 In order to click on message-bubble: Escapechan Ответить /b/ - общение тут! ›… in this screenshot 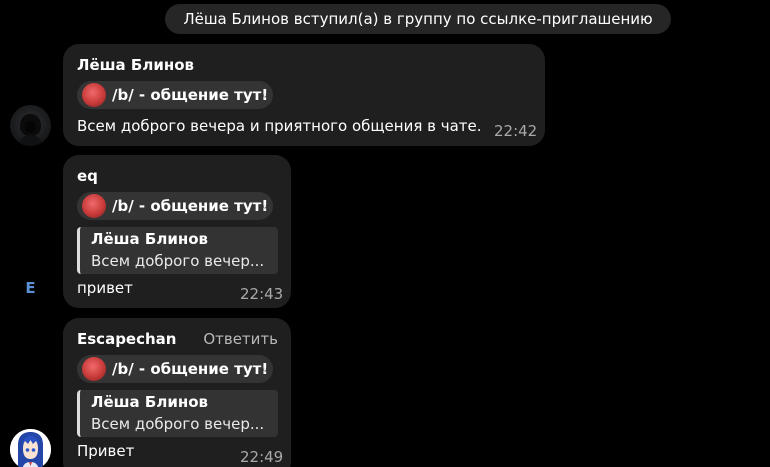, I will do `click(177, 392)`.